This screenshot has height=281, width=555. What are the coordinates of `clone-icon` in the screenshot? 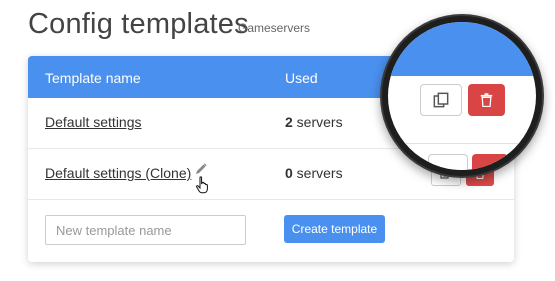 It's located at (441, 100).